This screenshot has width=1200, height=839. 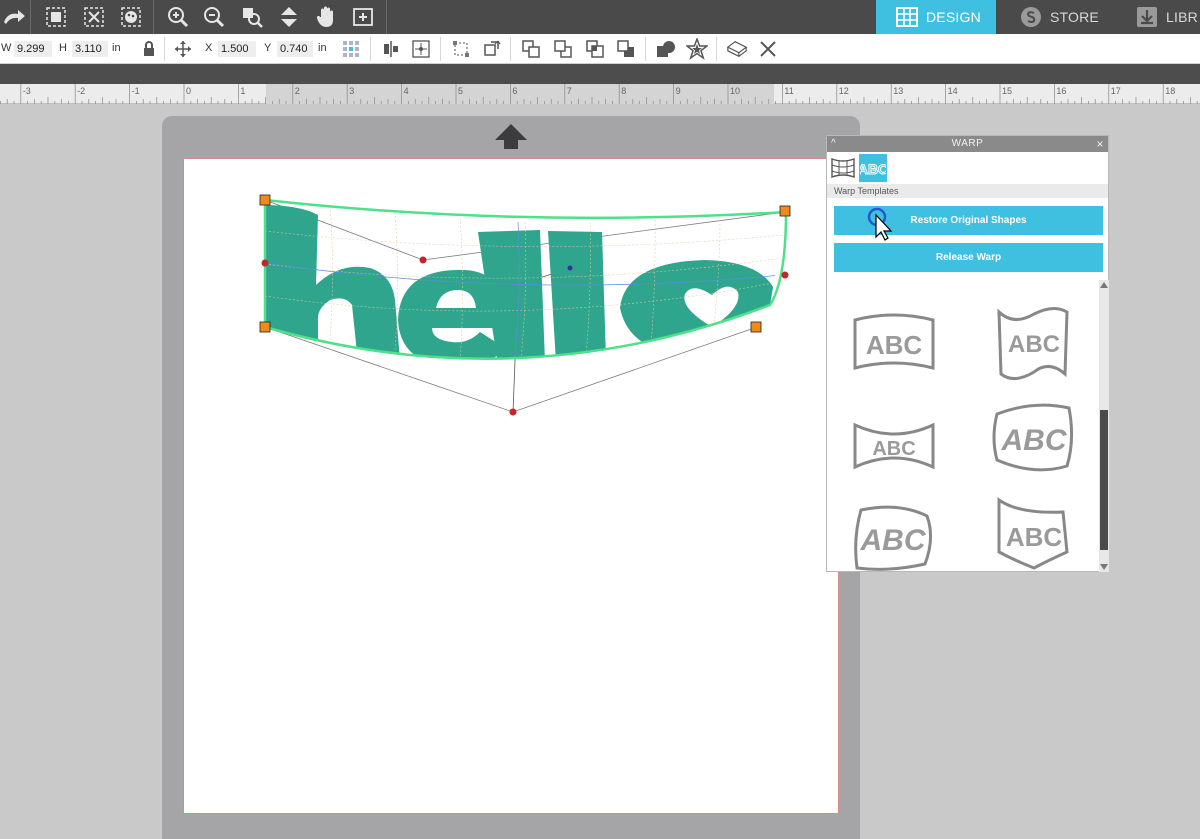 I want to click on warp-templates-section-label: Warp Templates, so click(x=967, y=191).